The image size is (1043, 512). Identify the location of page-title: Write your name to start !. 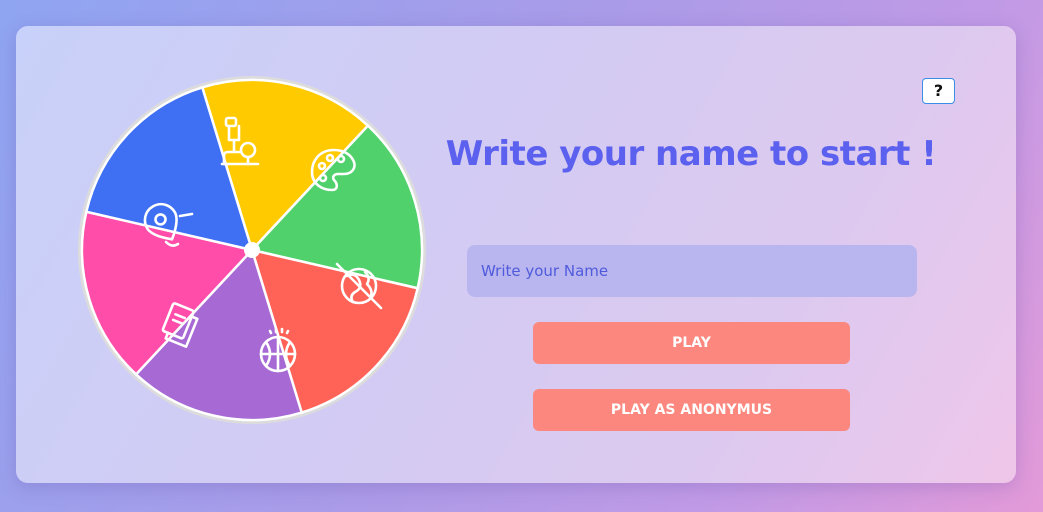
(691, 154).